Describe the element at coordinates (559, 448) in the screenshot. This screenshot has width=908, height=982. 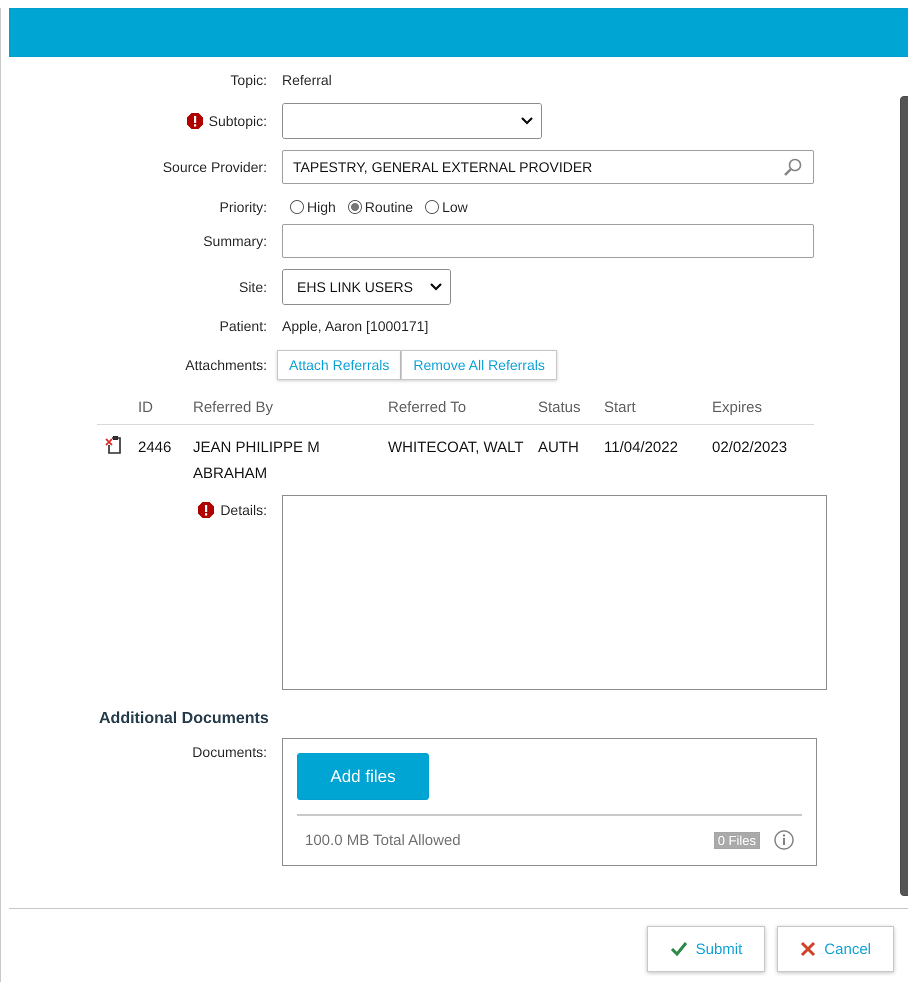
I see `table-cell-text: AUTH` at that location.